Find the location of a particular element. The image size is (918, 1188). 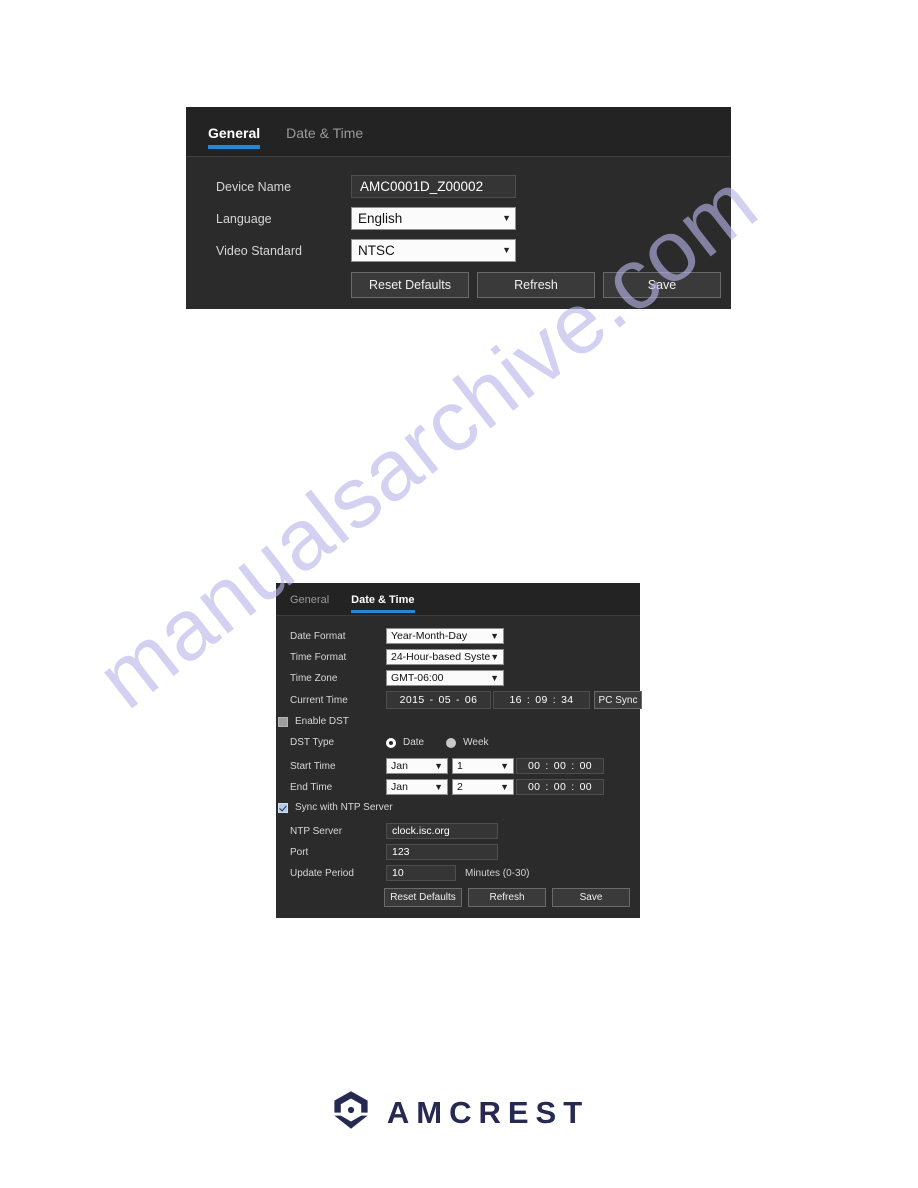

start-day-value: 1 is located at coordinates (460, 766).